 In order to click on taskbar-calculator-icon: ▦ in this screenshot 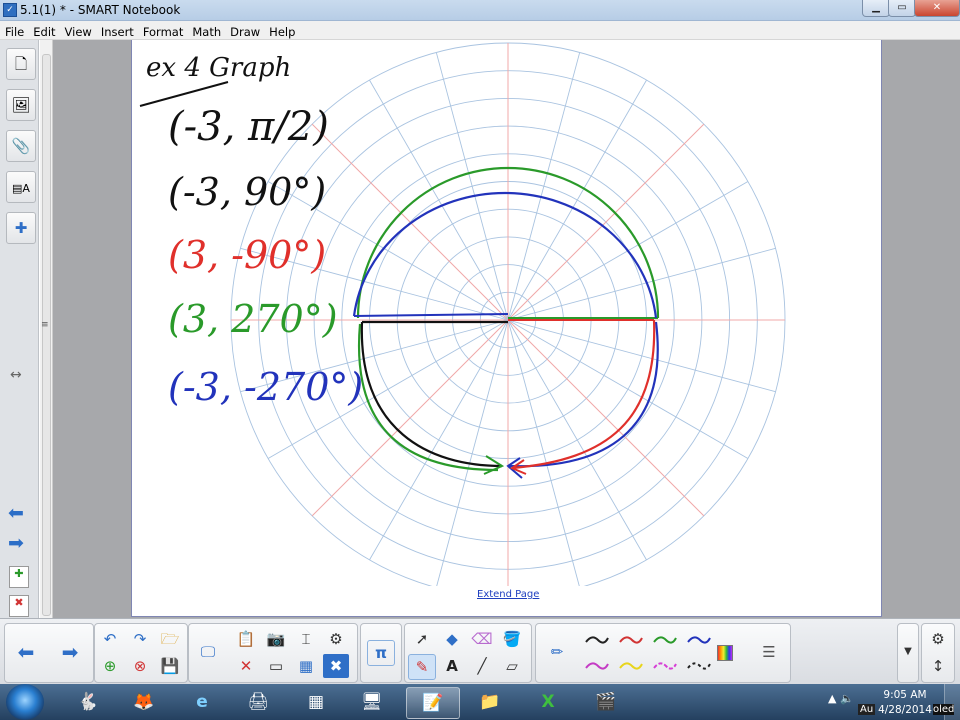, I will do `click(316, 702)`.